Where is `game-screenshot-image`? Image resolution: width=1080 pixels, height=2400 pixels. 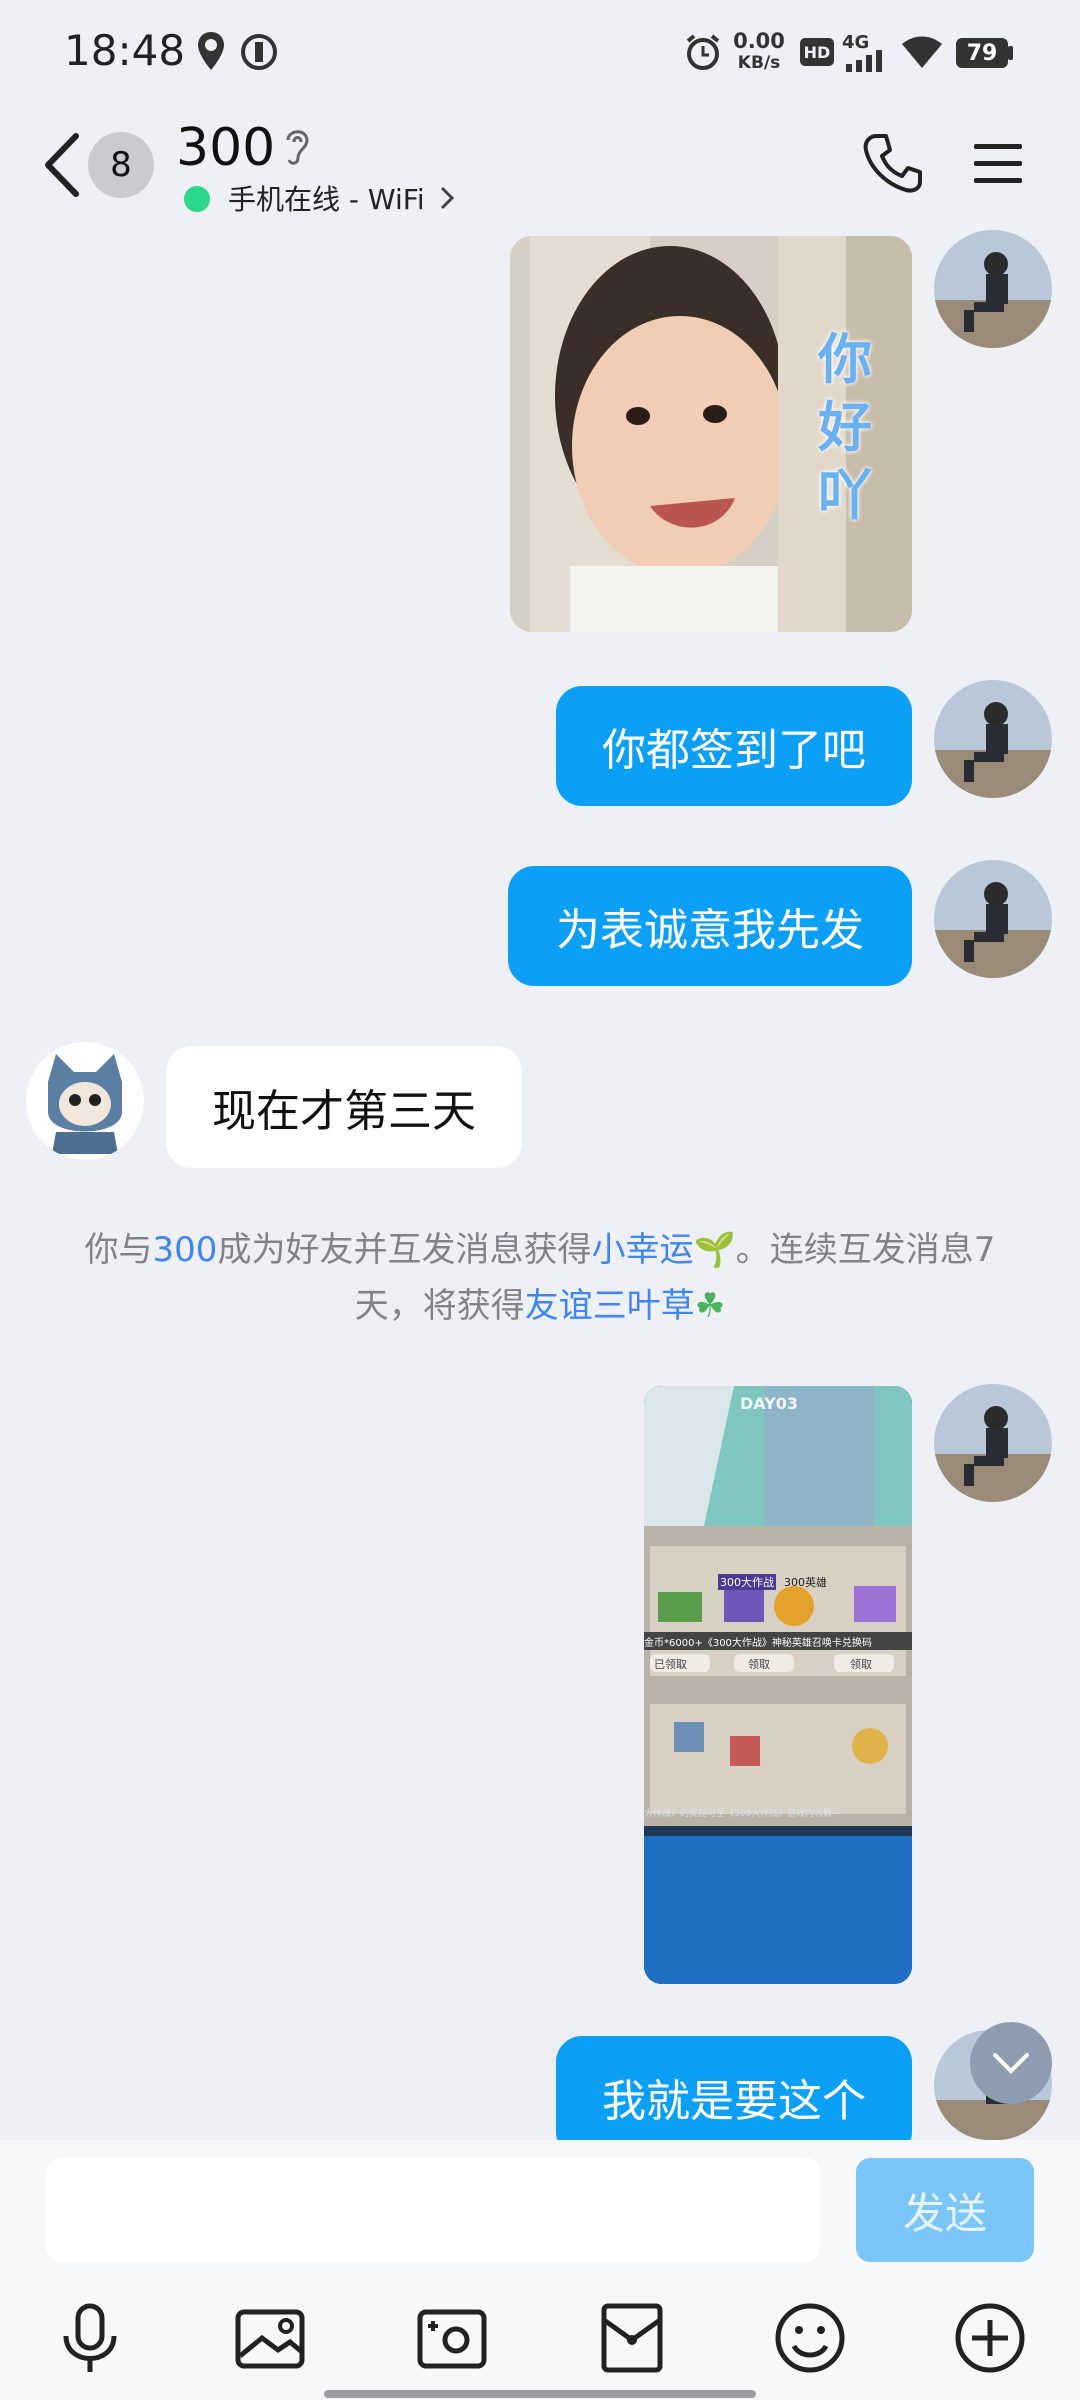 game-screenshot-image is located at coordinates (778, 1685).